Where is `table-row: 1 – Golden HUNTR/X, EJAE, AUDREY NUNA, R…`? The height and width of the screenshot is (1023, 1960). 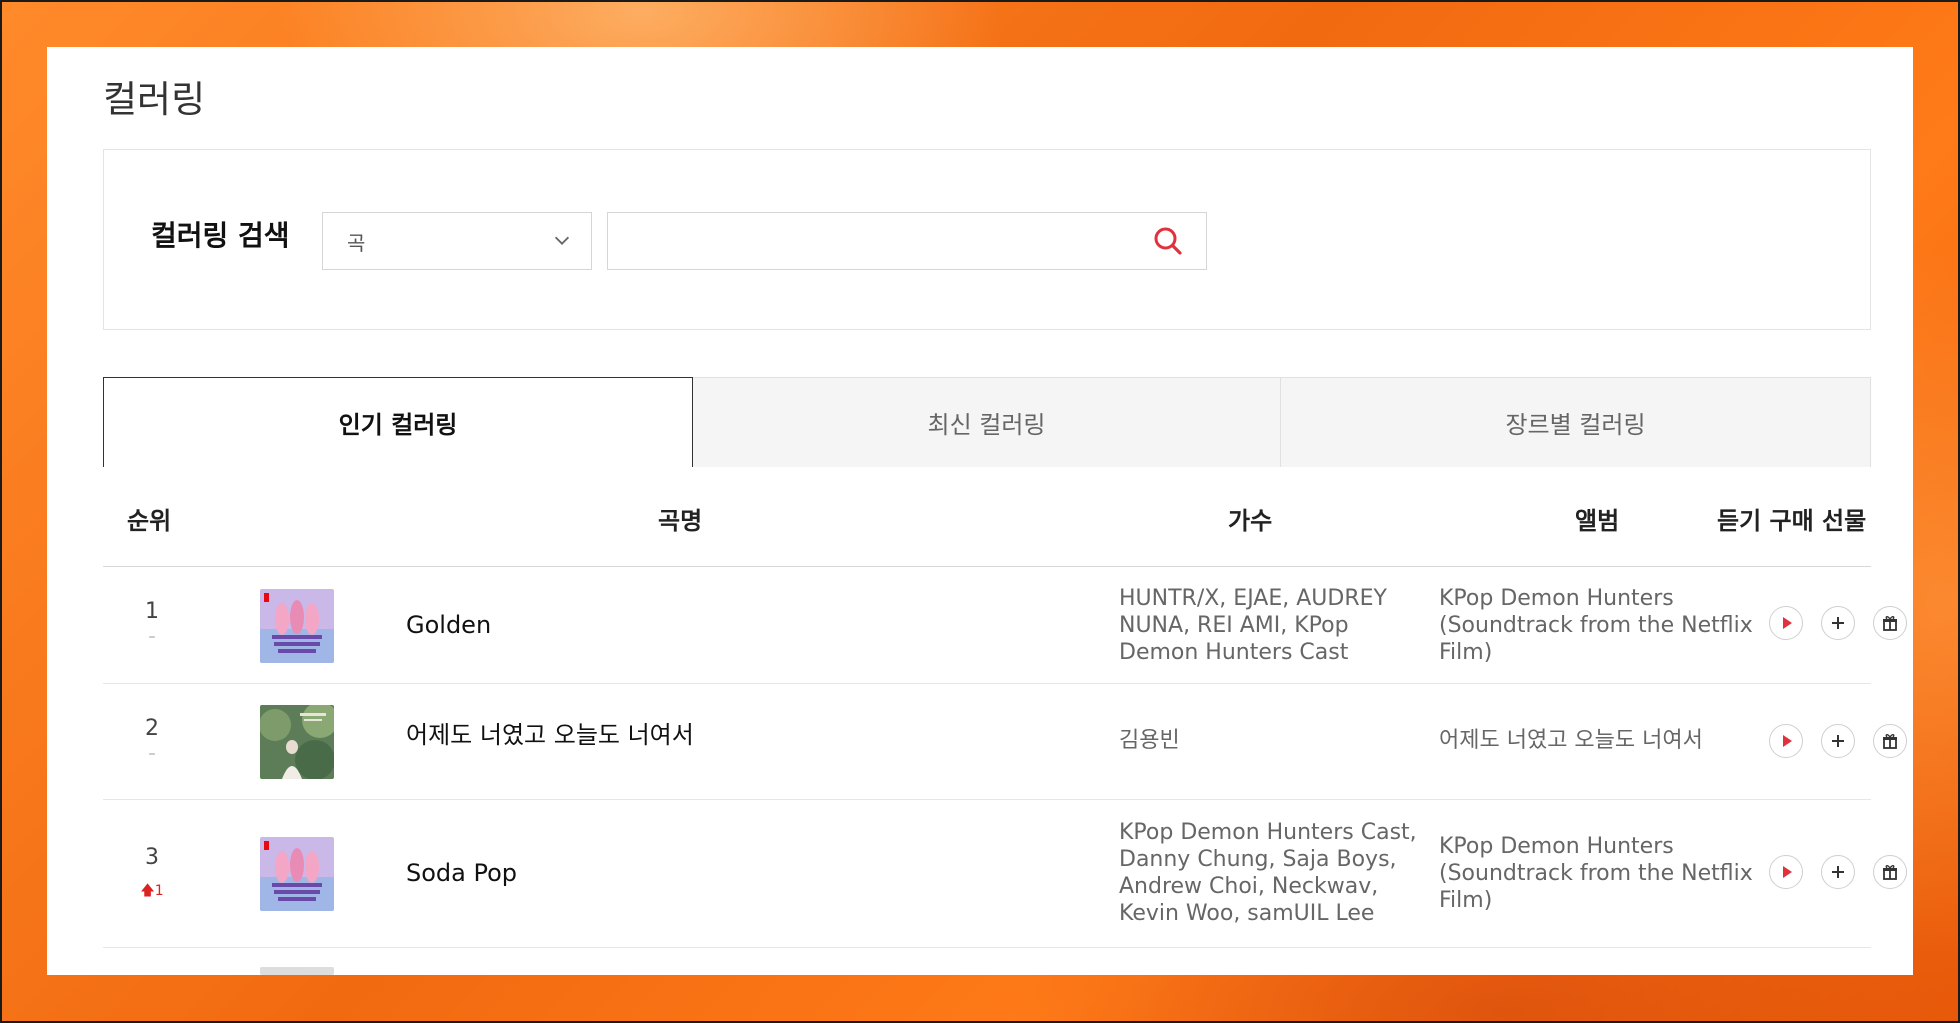
table-row: 1 – Golden HUNTR/X, EJAE, AUDREY NUNA, R… is located at coordinates (1005, 625).